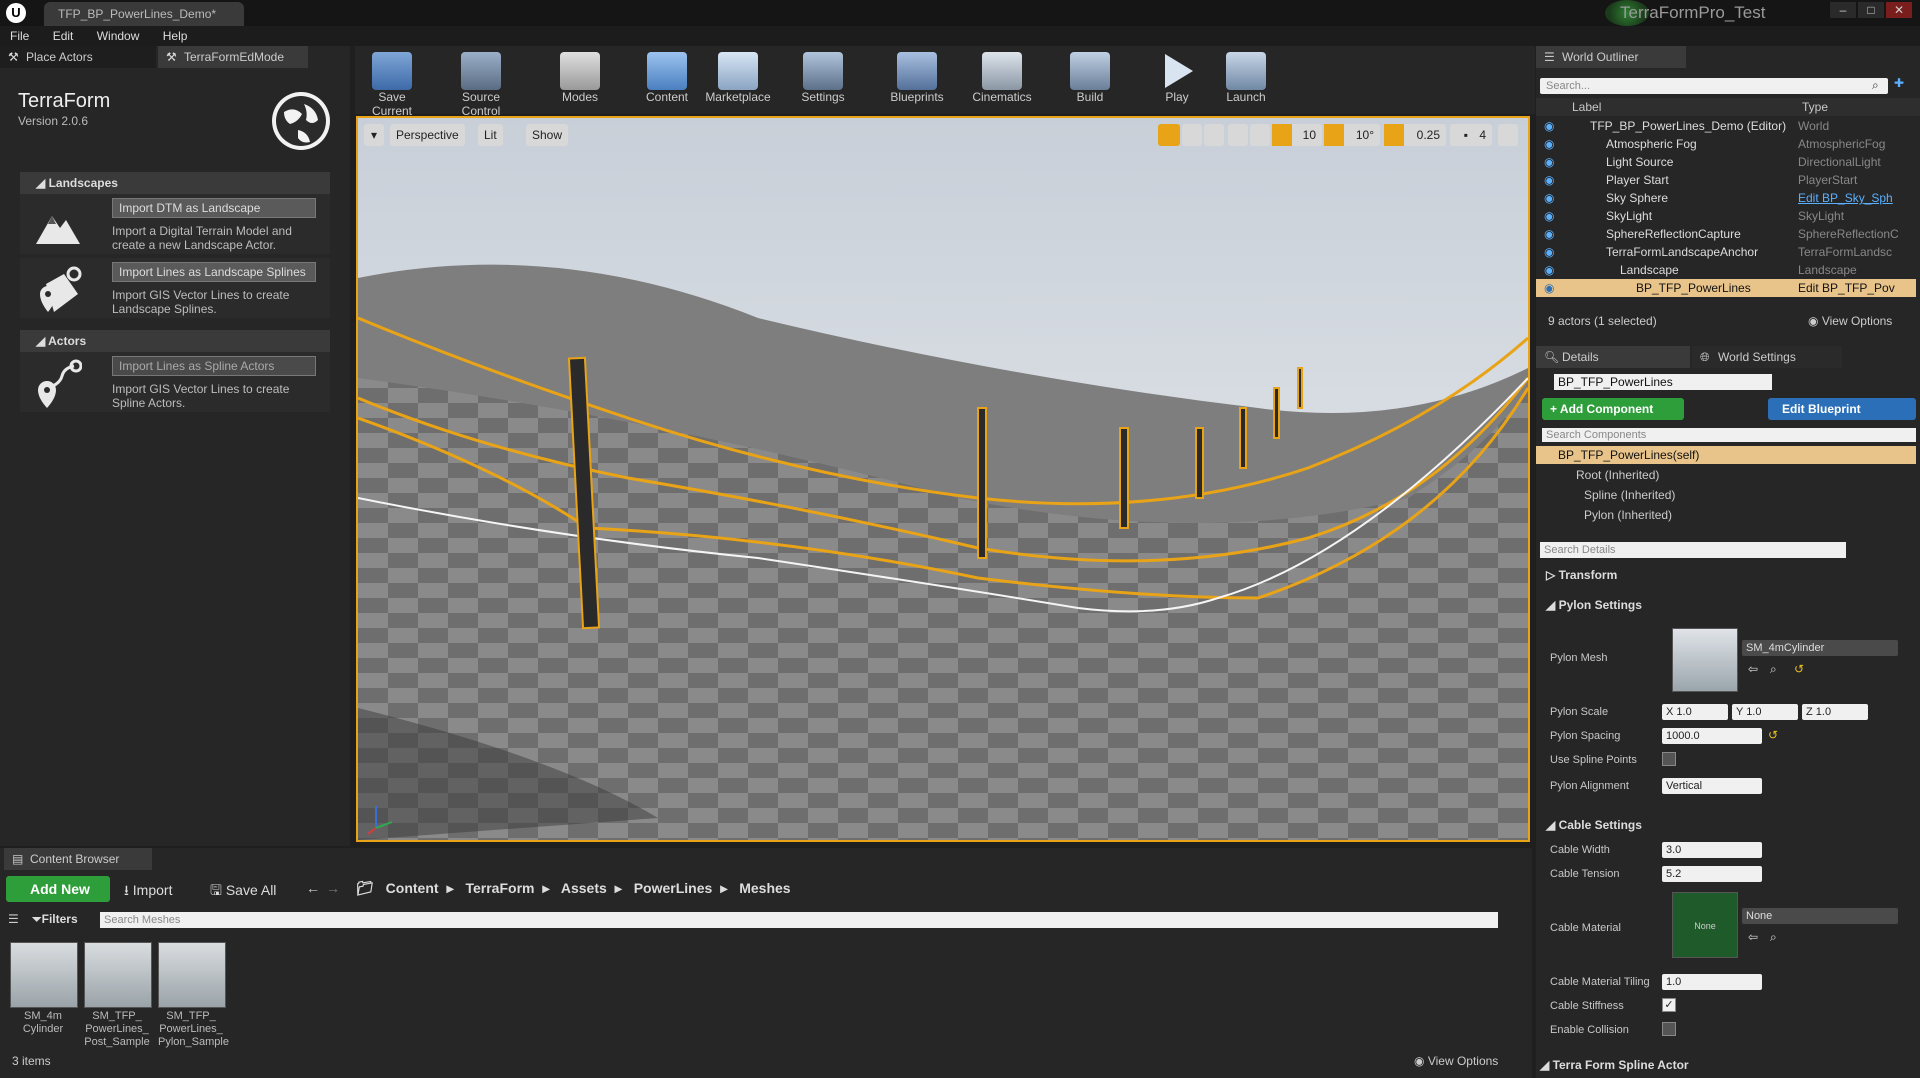  What do you see at coordinates (1693, 550) in the screenshot?
I see `search-details-input: Search Details` at bounding box center [1693, 550].